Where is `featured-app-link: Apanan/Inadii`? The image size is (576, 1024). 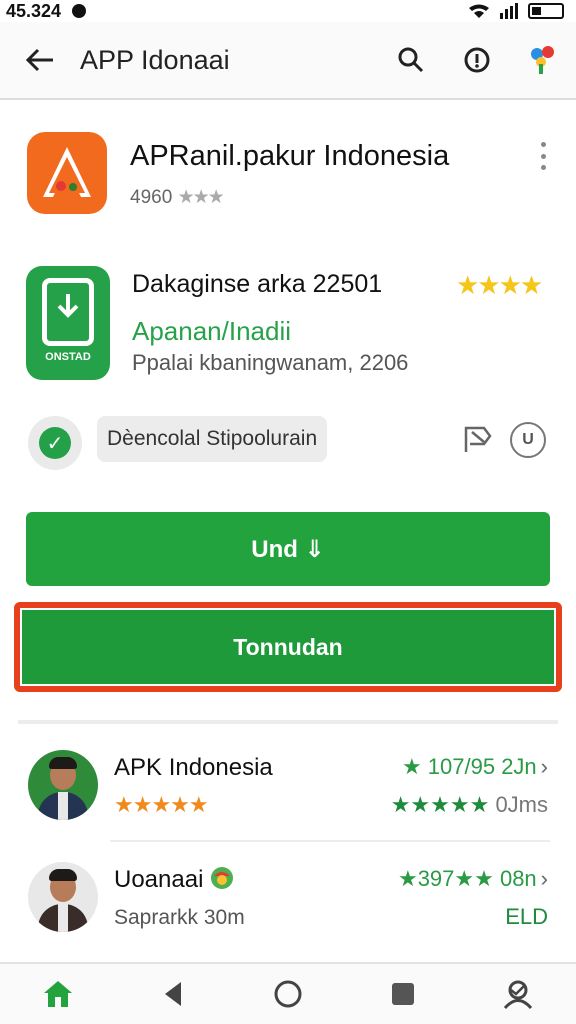 featured-app-link: Apanan/Inadii is located at coordinates (211, 331).